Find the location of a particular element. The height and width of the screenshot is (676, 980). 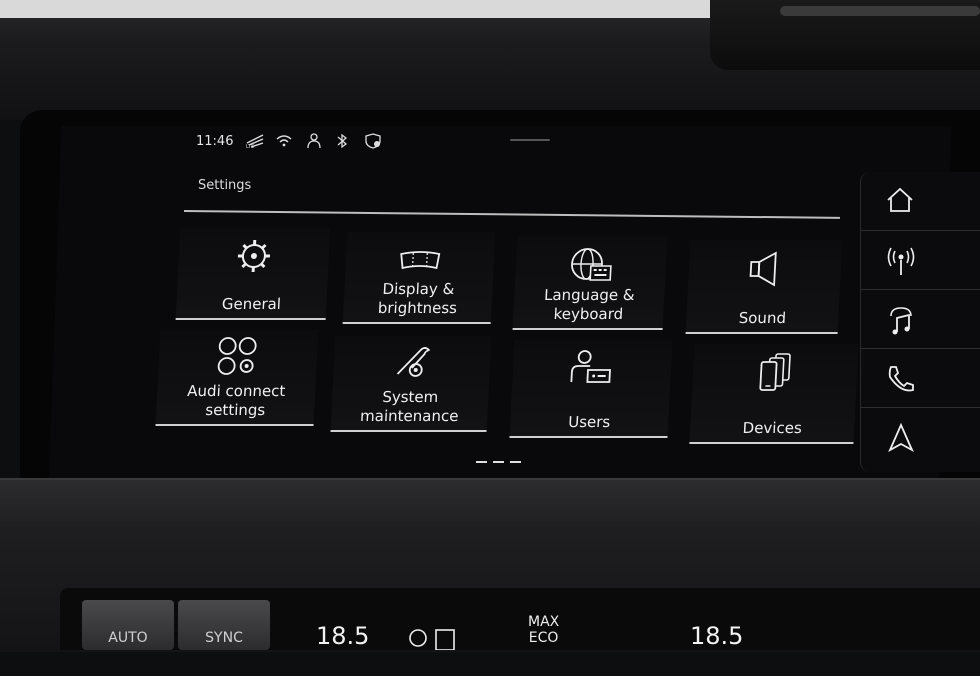

tile-label: Display & brightness is located at coordinates (418, 299).